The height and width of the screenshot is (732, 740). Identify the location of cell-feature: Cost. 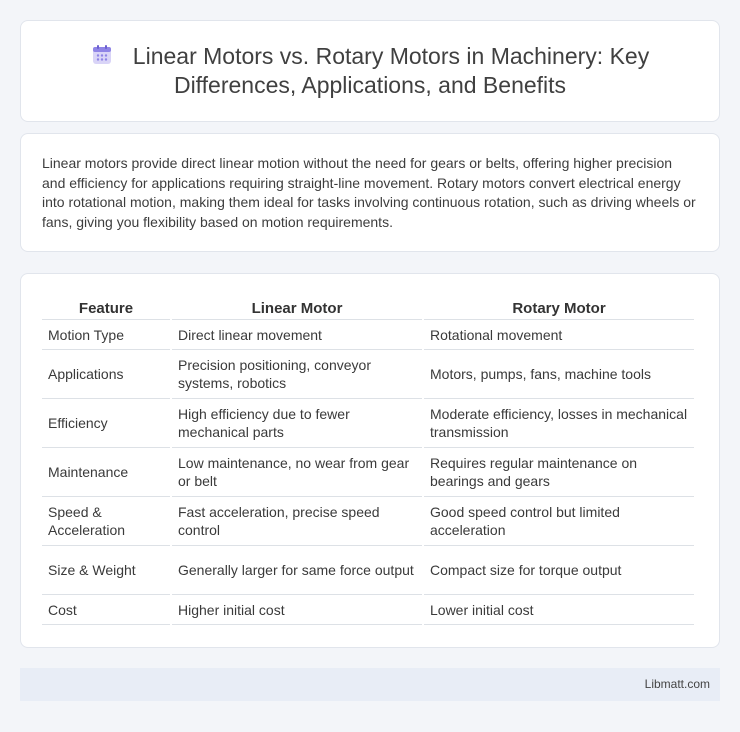
(106, 610).